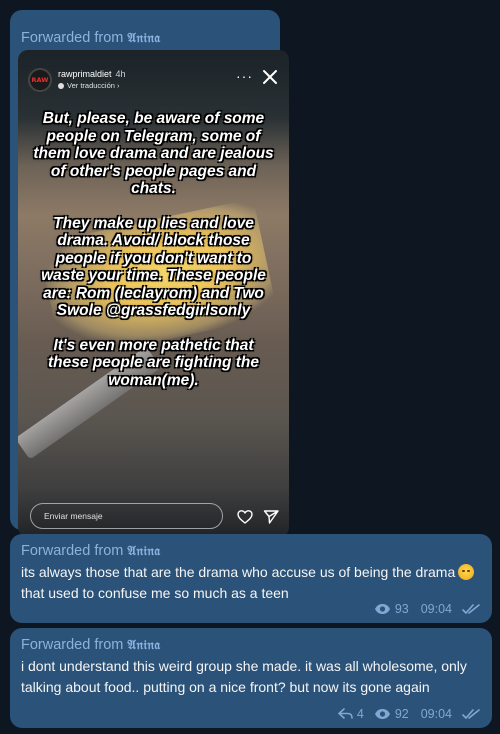 The height and width of the screenshot is (734, 500). I want to click on story-header: RAW rawprimaldiet 4h Ver traducción › ···, so click(153, 81).